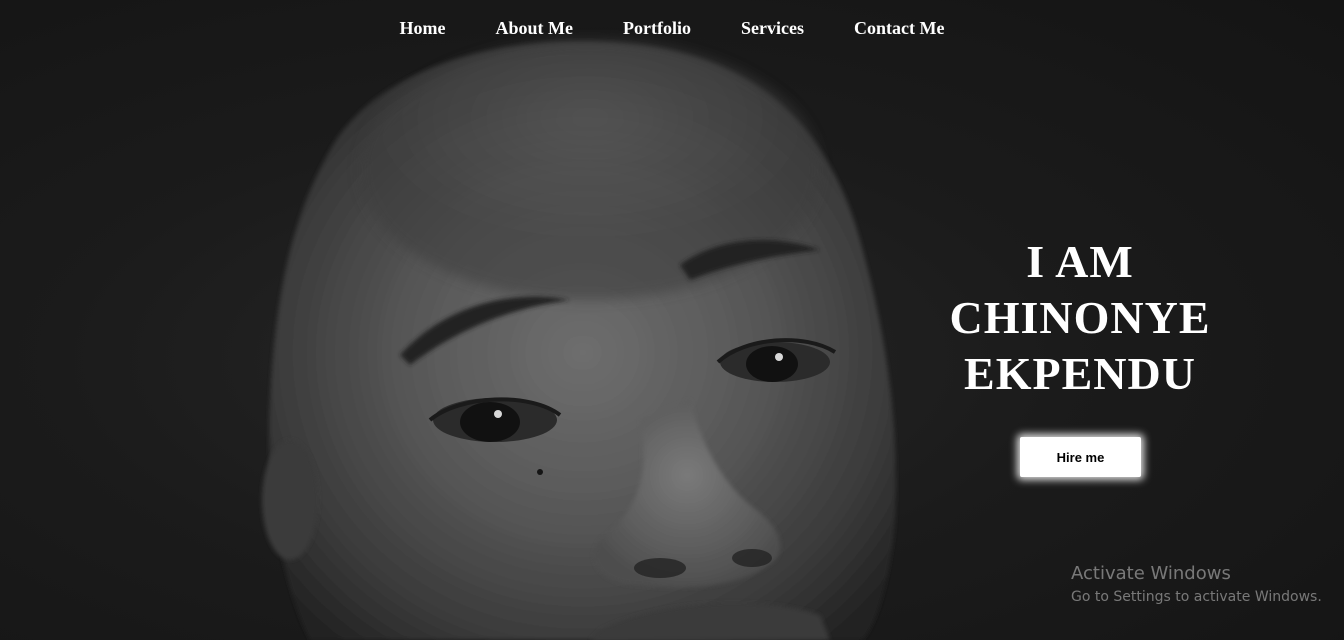  What do you see at coordinates (1151, 573) in the screenshot?
I see `watermark-title: Activate Windows` at bounding box center [1151, 573].